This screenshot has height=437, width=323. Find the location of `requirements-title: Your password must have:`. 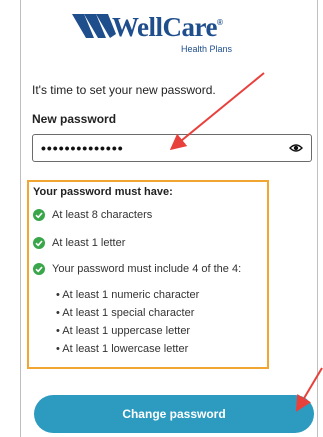

requirements-title: Your password must have: is located at coordinates (103, 192).